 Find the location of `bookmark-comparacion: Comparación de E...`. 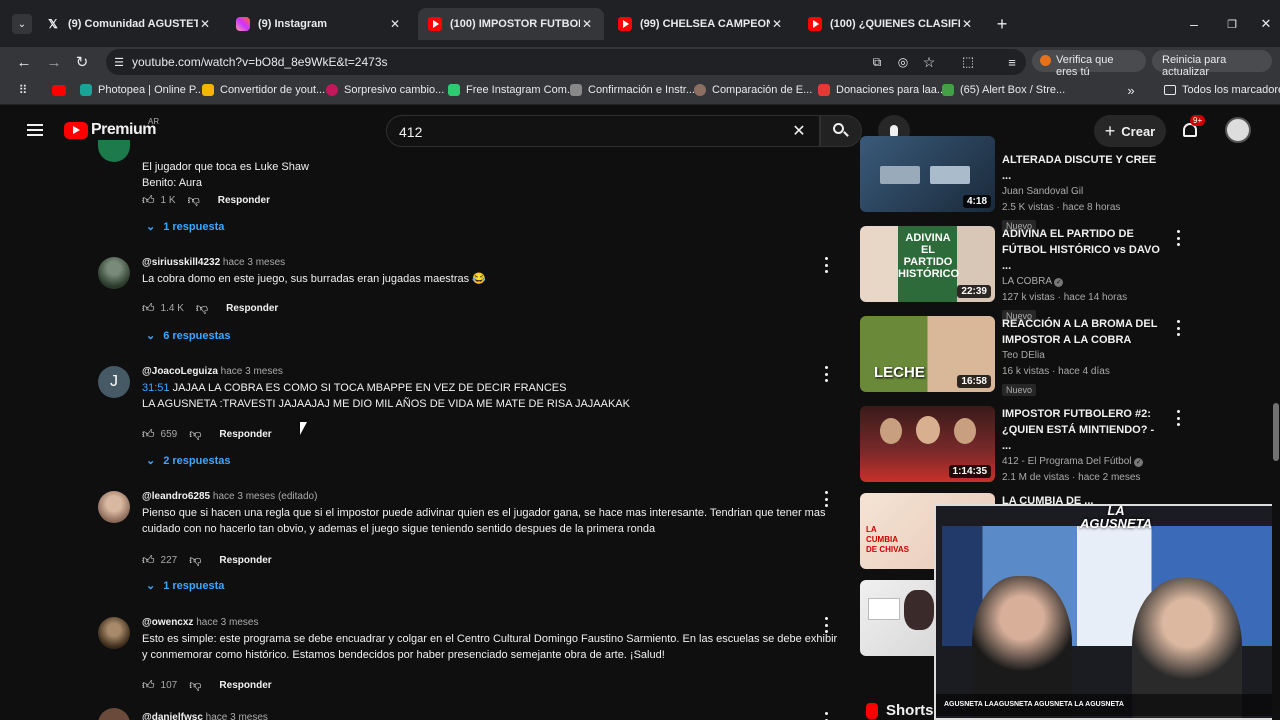

bookmark-comparacion: Comparación de E... is located at coordinates (753, 90).